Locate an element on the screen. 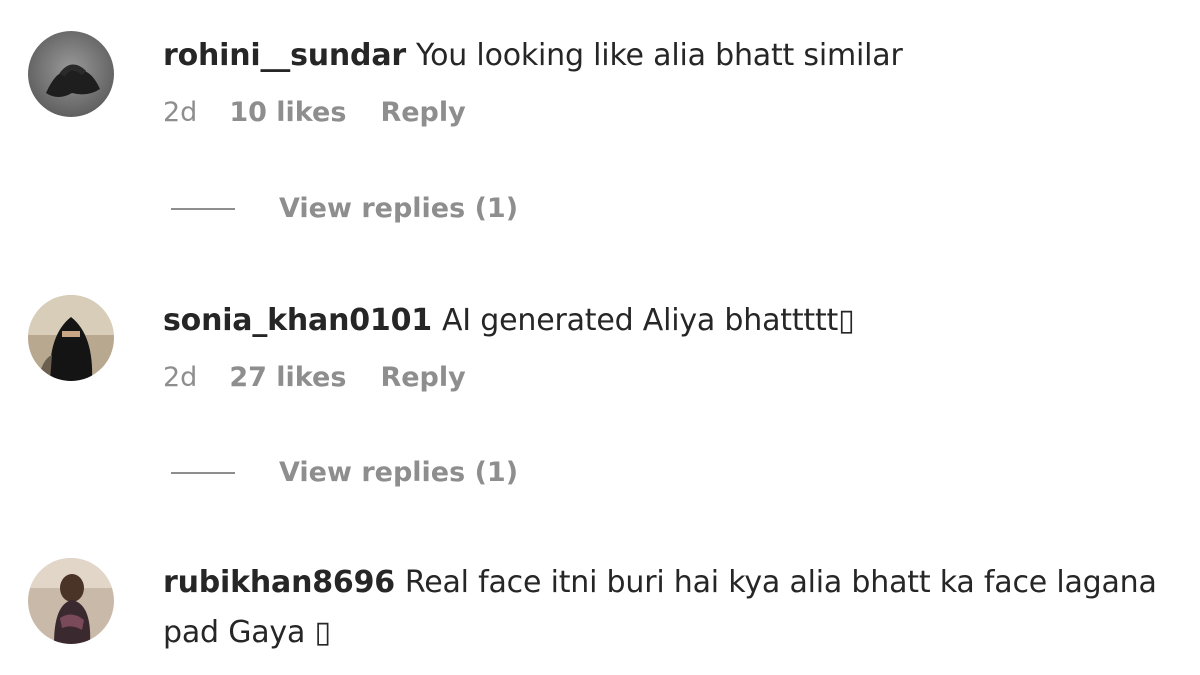 The image size is (1200, 675). comment-text: AI generated Aliya bhattttt▯ is located at coordinates (648, 320).